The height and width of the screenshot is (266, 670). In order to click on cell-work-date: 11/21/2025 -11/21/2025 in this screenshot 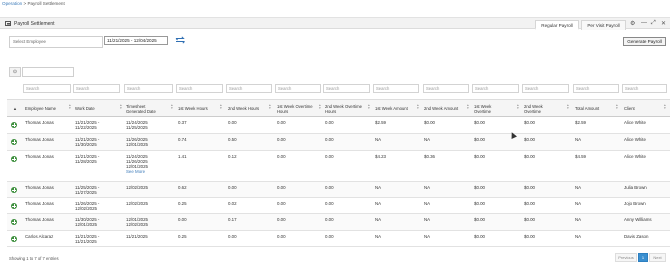, I will do `click(87, 239)`.